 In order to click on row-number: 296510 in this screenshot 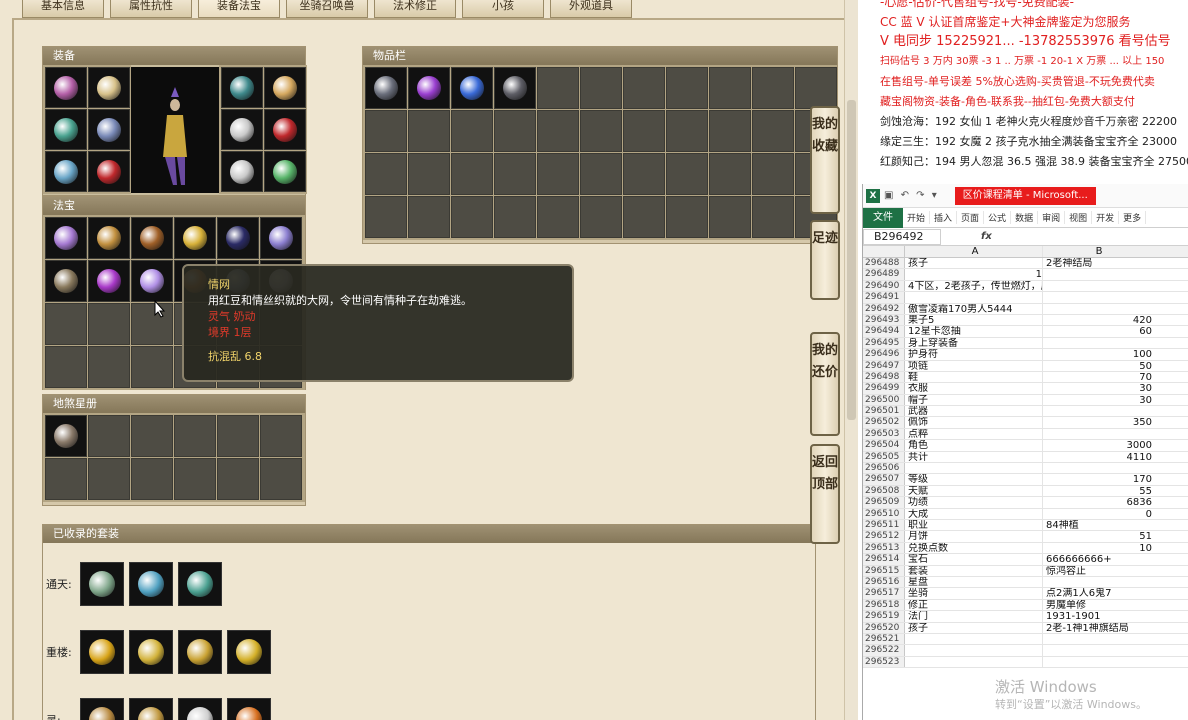, I will do `click(884, 513)`.